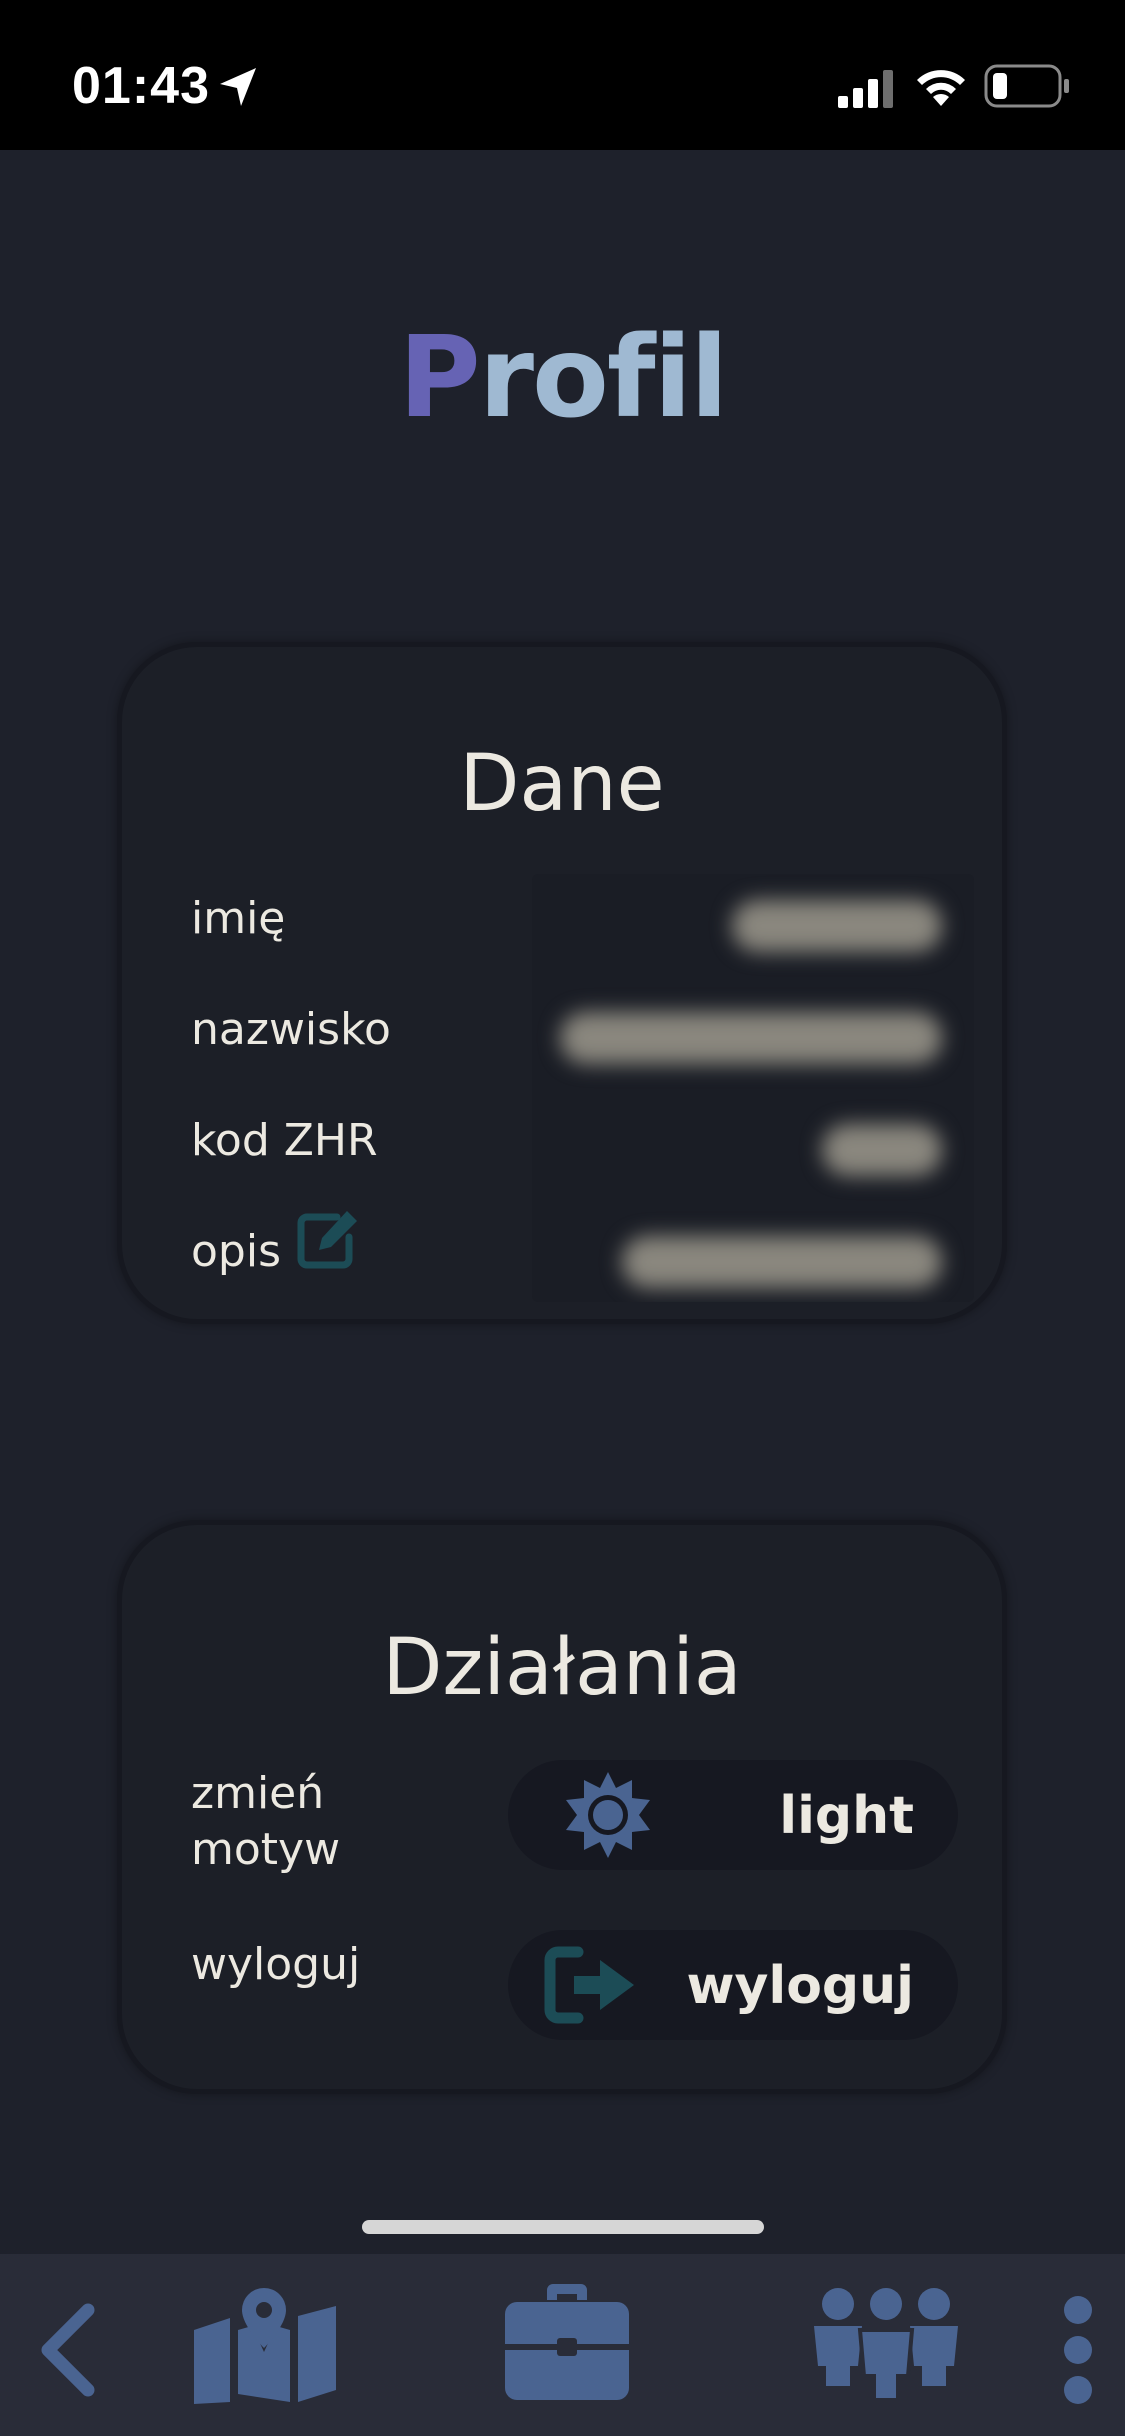 The image size is (1125, 2436). I want to click on location-arrow-icon, so click(238, 87).